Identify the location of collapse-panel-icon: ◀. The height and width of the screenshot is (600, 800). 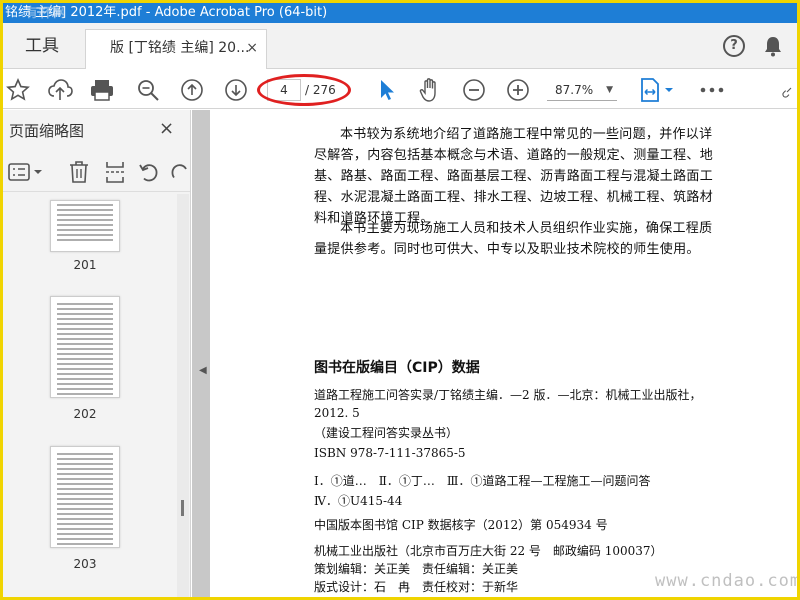
(203, 370).